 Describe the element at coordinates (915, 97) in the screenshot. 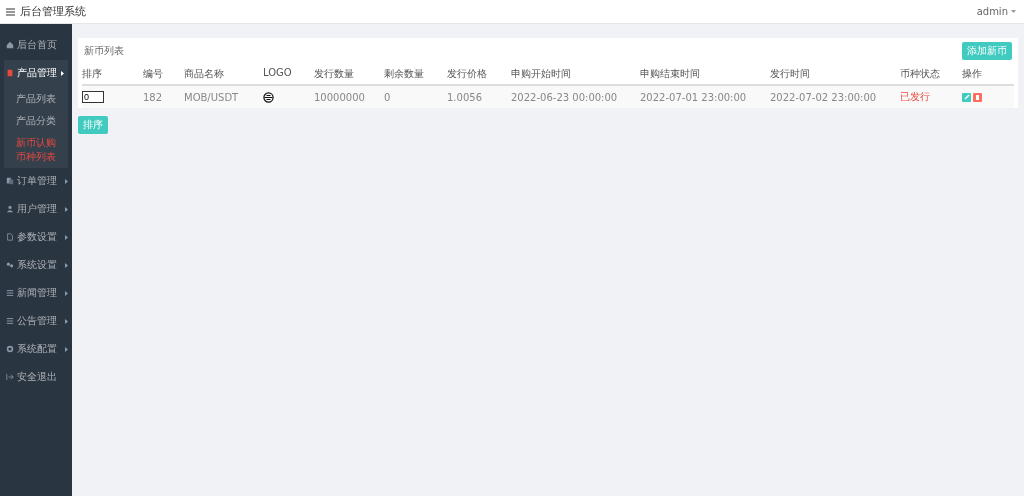

I see `status-text: 已发行` at that location.